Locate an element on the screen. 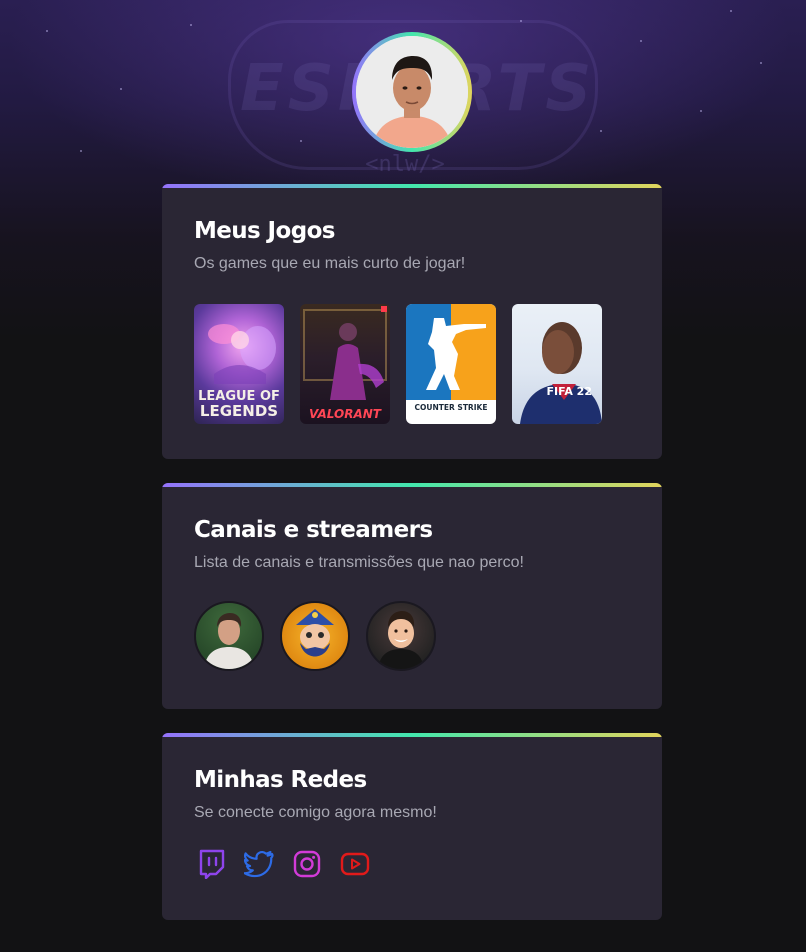  streamers-list is located at coordinates (412, 636).